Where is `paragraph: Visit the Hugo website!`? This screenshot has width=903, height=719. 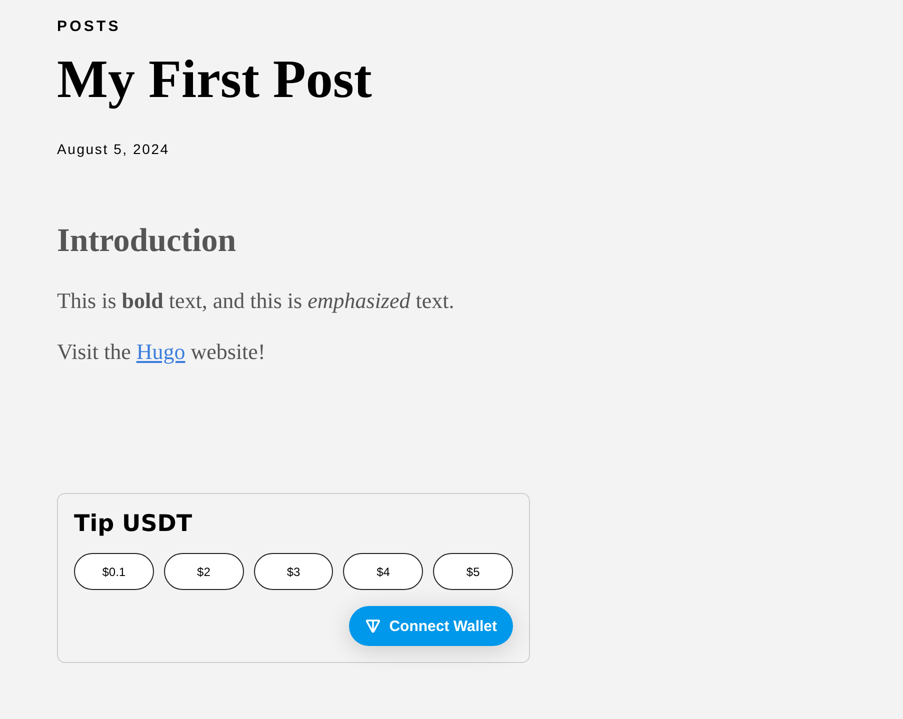
paragraph: Visit the Hugo website! is located at coordinates (161, 352).